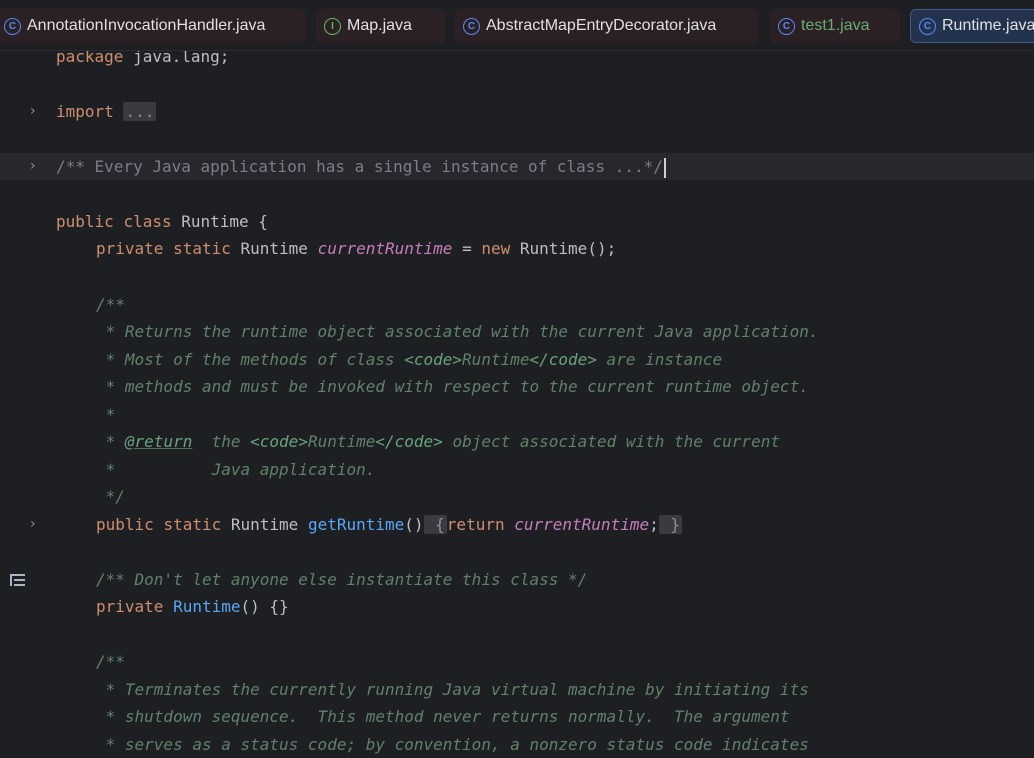  I want to click on code-line: private Runtime() {}, so click(192, 606).